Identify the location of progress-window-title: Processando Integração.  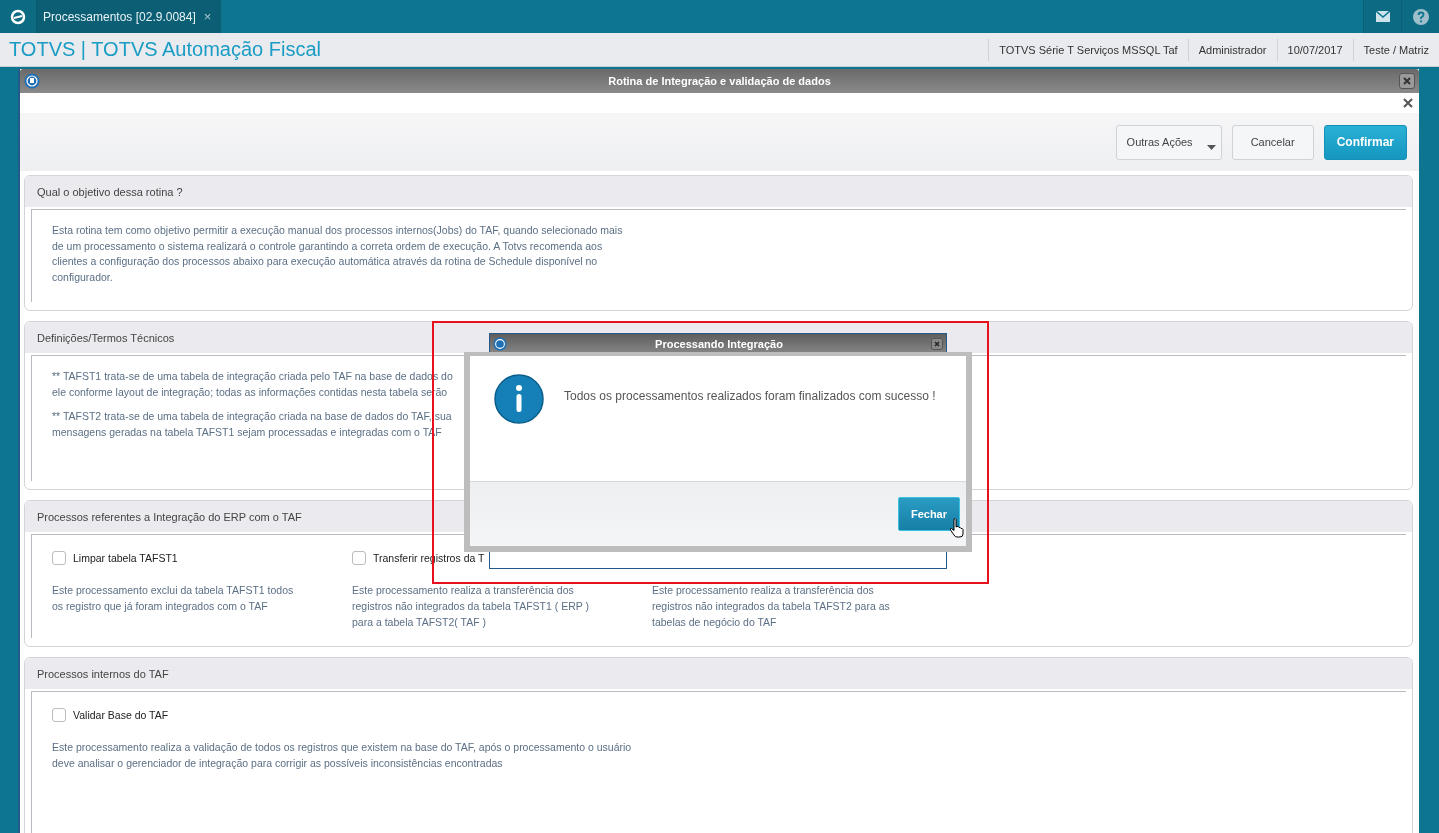
(719, 343).